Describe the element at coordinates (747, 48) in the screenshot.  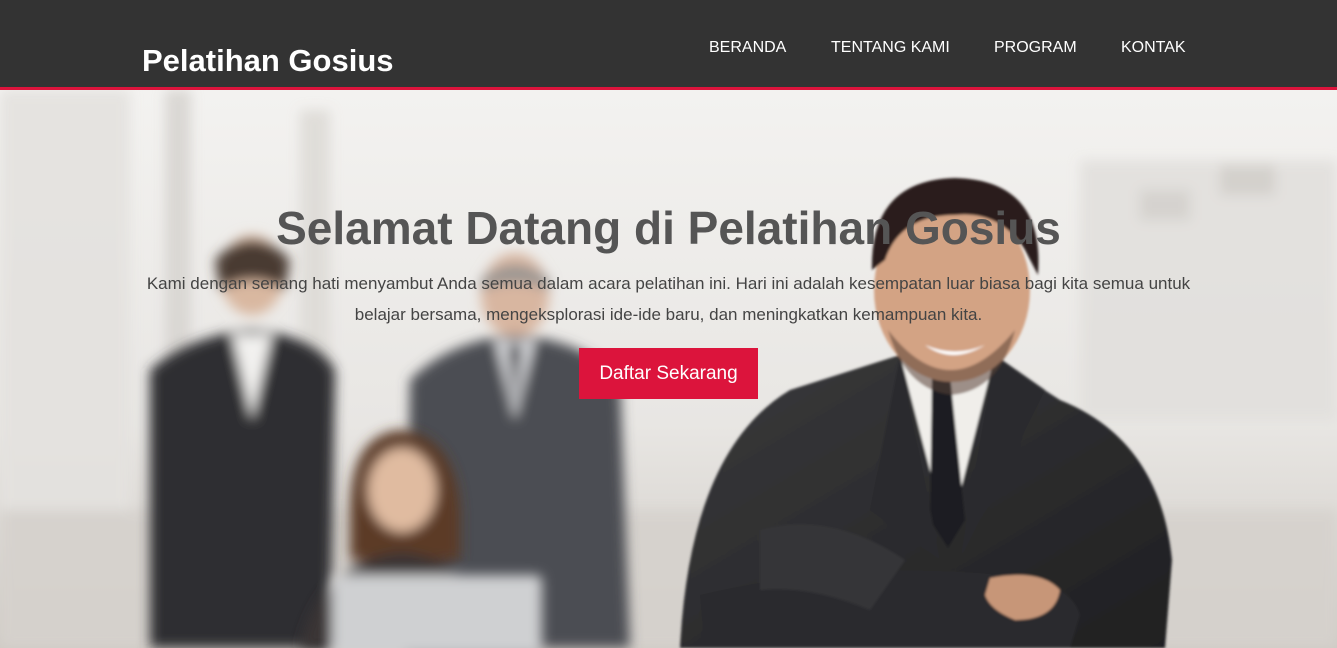
I see `nav-link-beranda: BERANDA` at that location.